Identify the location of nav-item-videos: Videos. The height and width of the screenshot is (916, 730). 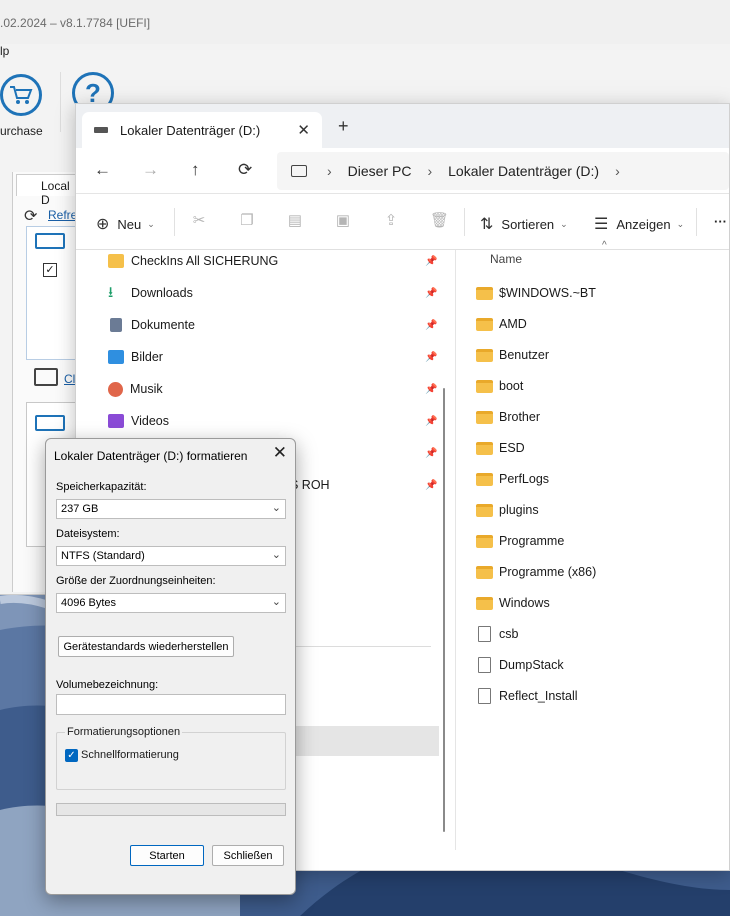
(138, 421).